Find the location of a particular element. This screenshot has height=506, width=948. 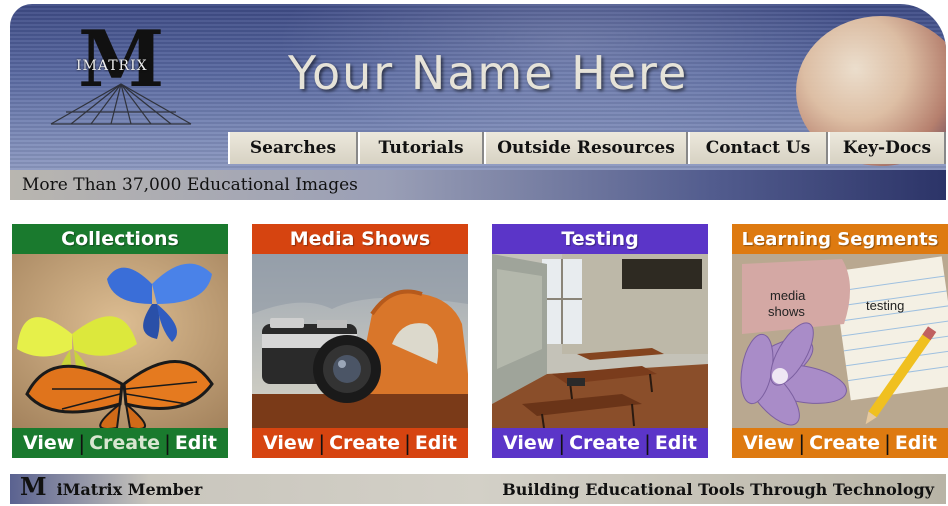

card-media-shows: Media Shows View | Create | Edit is located at coordinates (360, 341).